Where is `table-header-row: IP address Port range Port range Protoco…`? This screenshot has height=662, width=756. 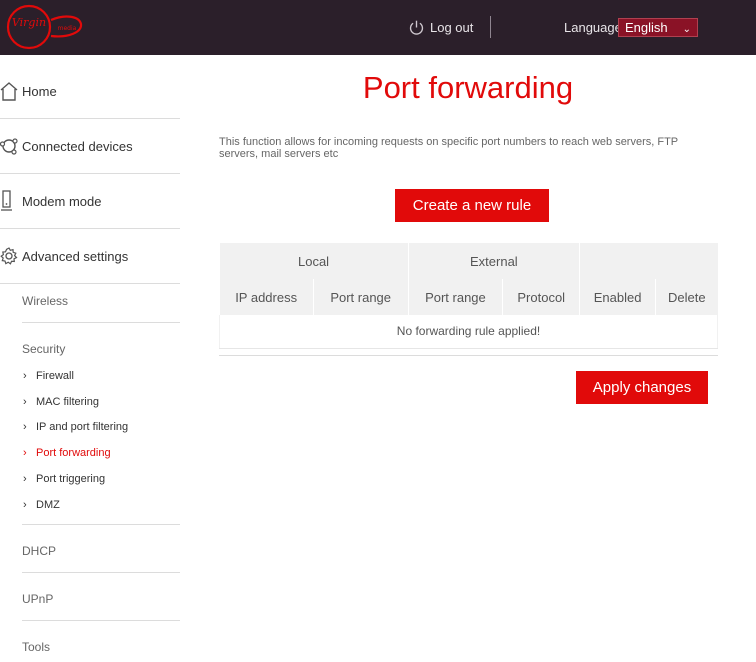
table-header-row: IP address Port range Port range Protoco… is located at coordinates (468, 297).